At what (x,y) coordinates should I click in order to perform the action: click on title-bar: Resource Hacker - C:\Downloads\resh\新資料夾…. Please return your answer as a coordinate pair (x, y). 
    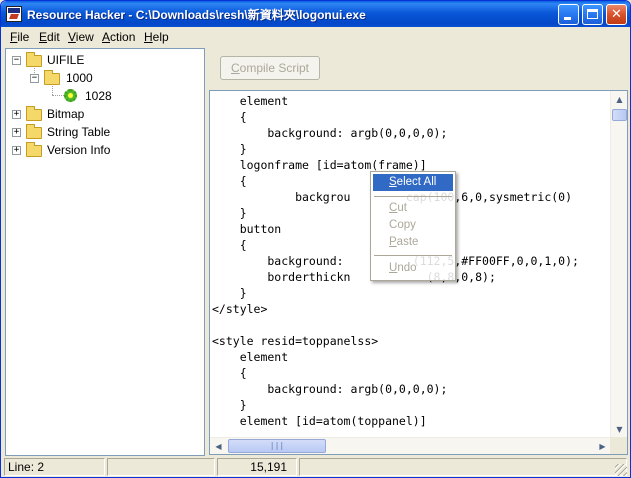
    Looking at the image, I should click on (315, 14).